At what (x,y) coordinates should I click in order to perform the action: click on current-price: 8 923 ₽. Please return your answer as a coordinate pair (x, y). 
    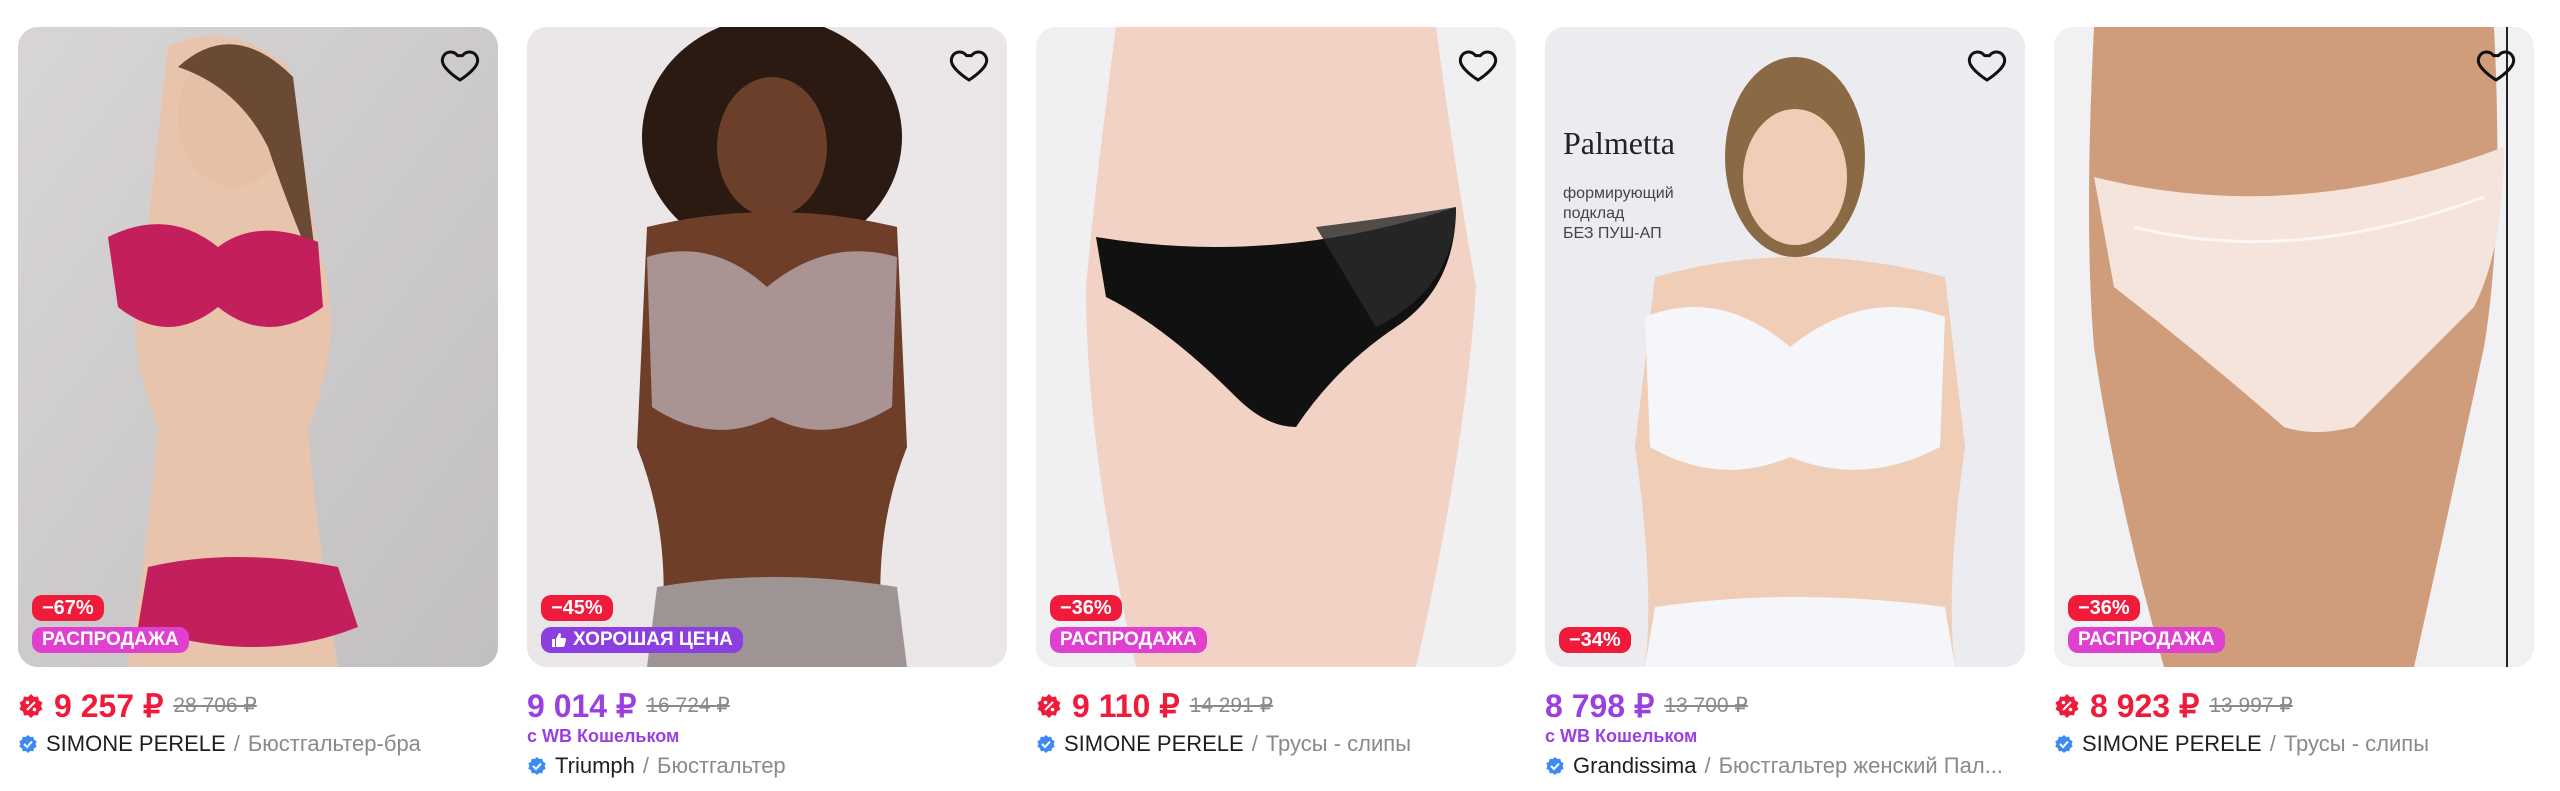
    Looking at the image, I should click on (2145, 706).